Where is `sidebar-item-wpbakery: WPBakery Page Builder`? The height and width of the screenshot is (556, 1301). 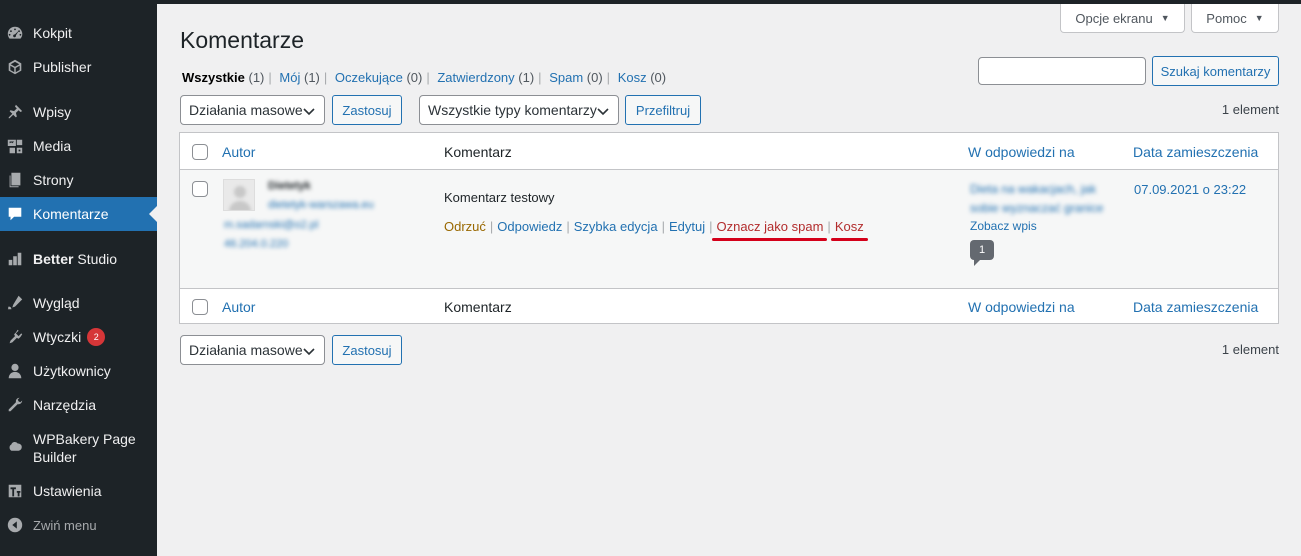 sidebar-item-wpbakery: WPBakery Page Builder is located at coordinates (78, 448).